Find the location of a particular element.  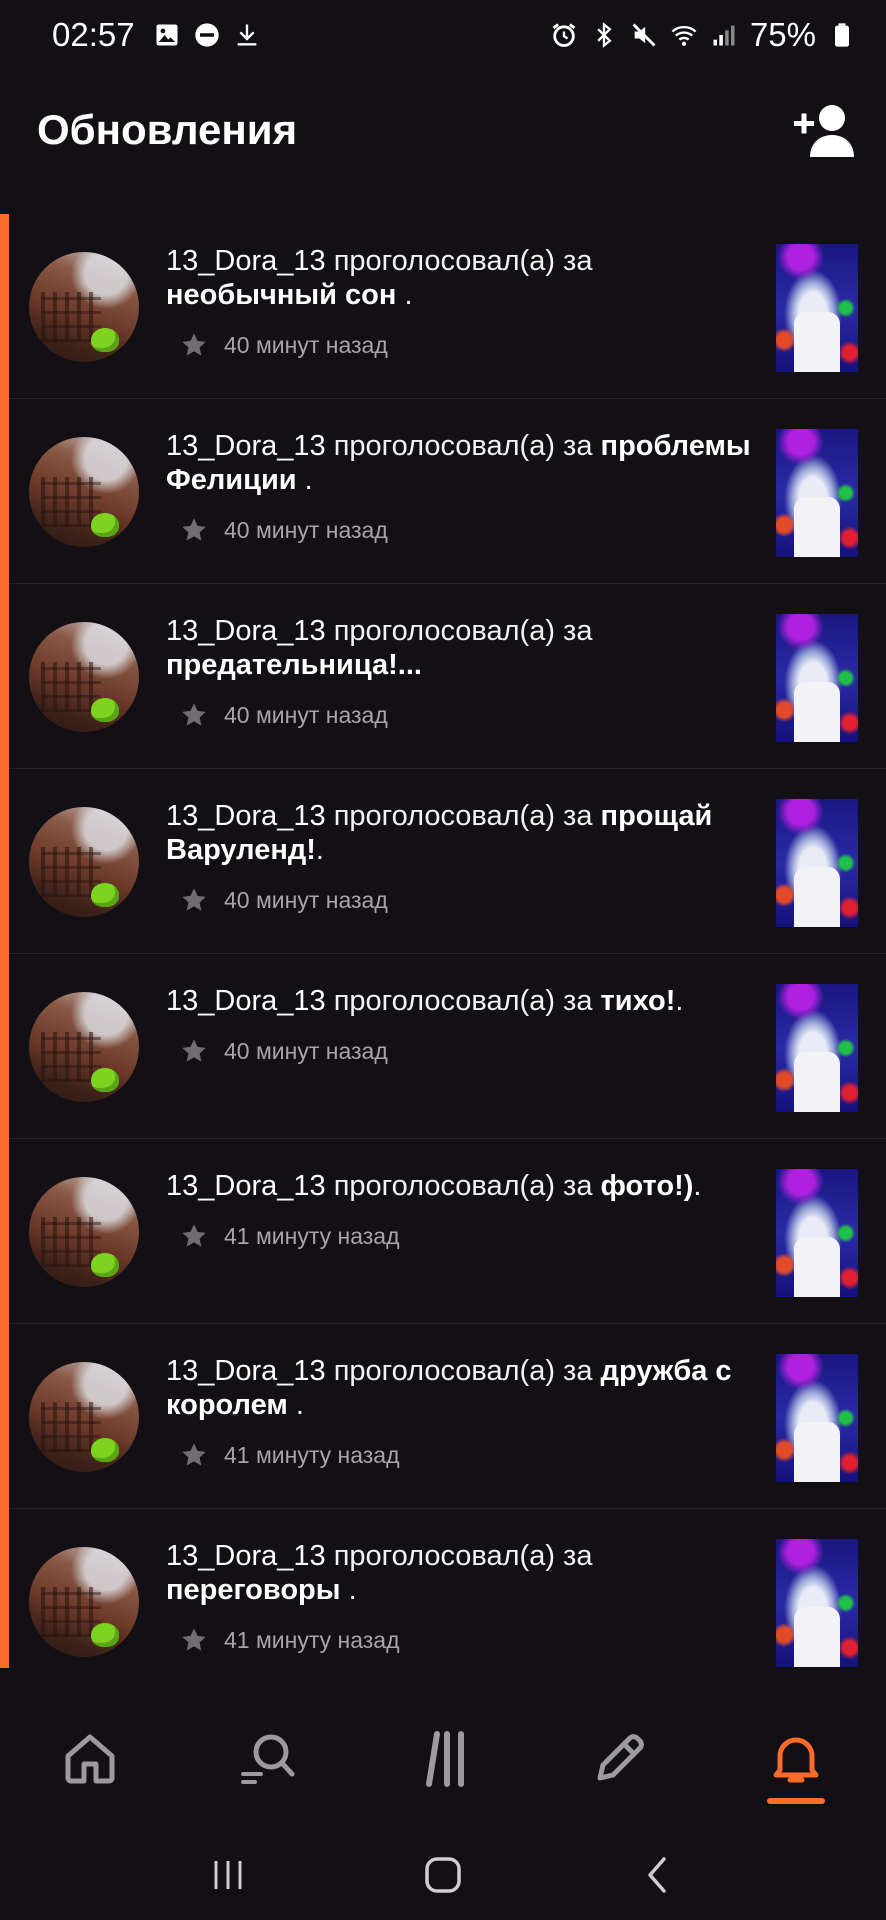

recent-apps-button is located at coordinates (228, 1875).